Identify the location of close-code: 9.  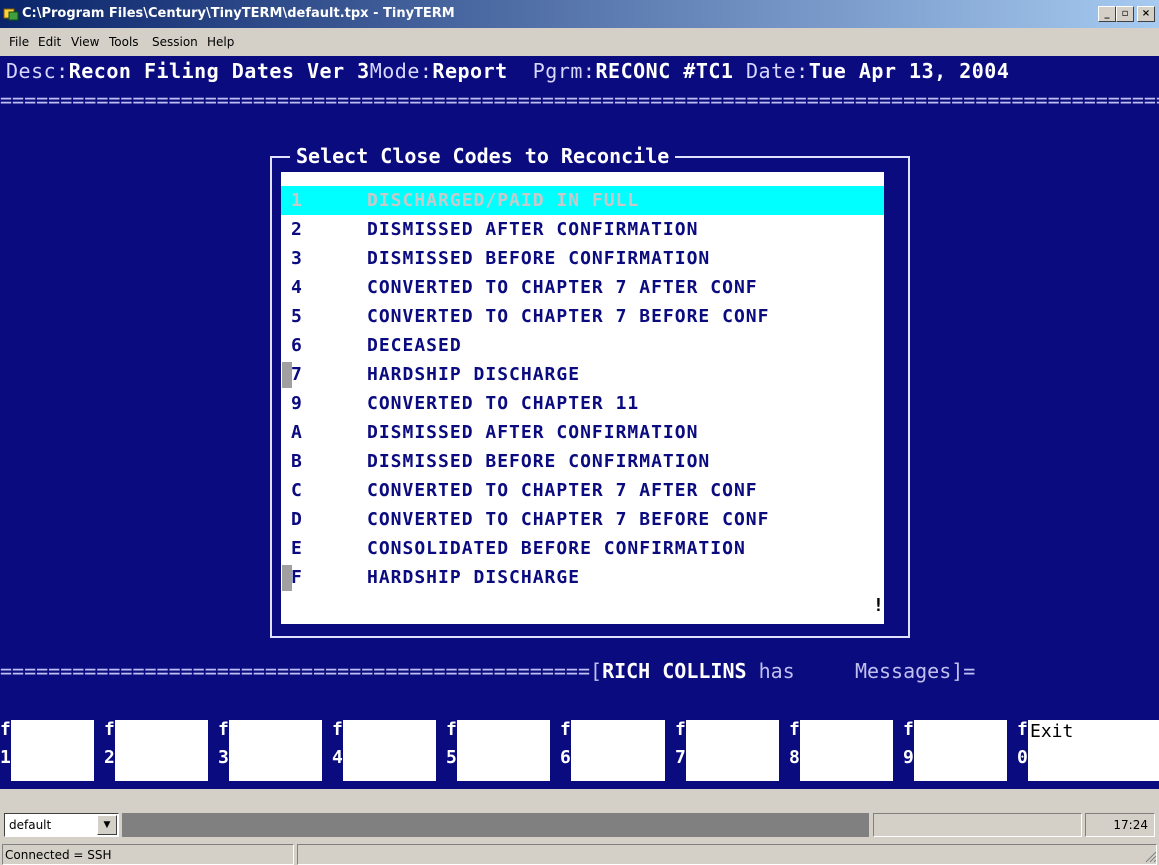
(296, 403).